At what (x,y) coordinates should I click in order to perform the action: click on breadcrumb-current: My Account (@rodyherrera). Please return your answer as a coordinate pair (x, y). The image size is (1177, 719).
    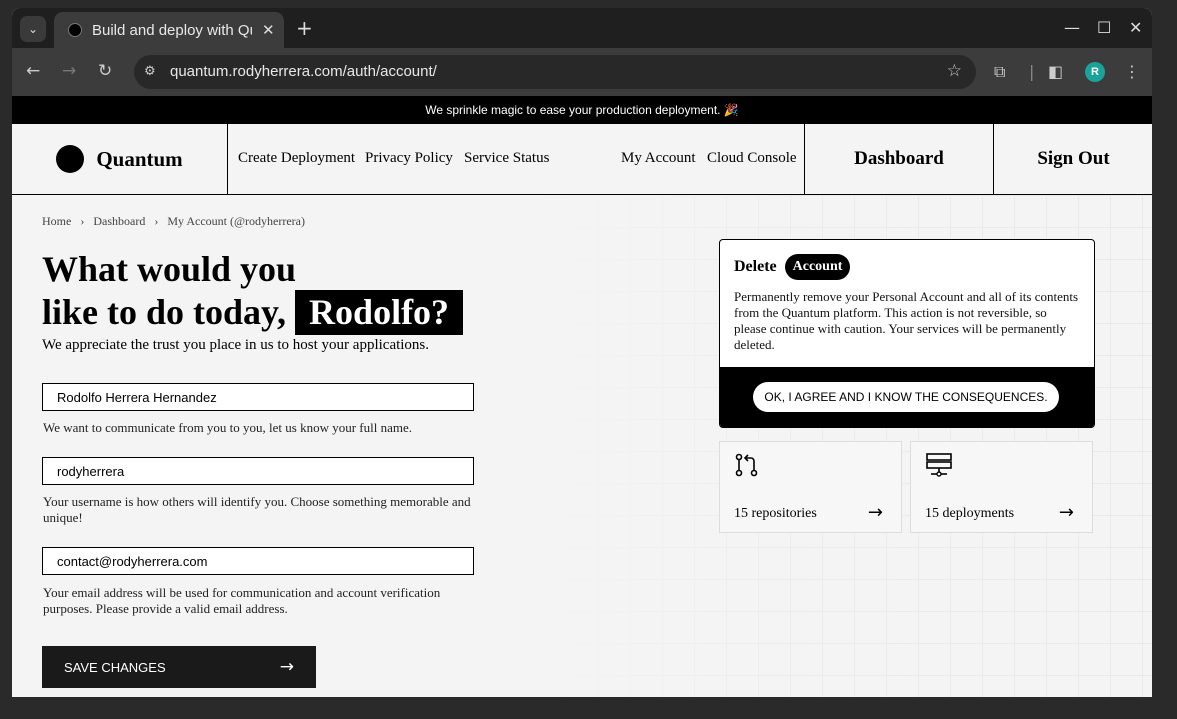
    Looking at the image, I should click on (236, 221).